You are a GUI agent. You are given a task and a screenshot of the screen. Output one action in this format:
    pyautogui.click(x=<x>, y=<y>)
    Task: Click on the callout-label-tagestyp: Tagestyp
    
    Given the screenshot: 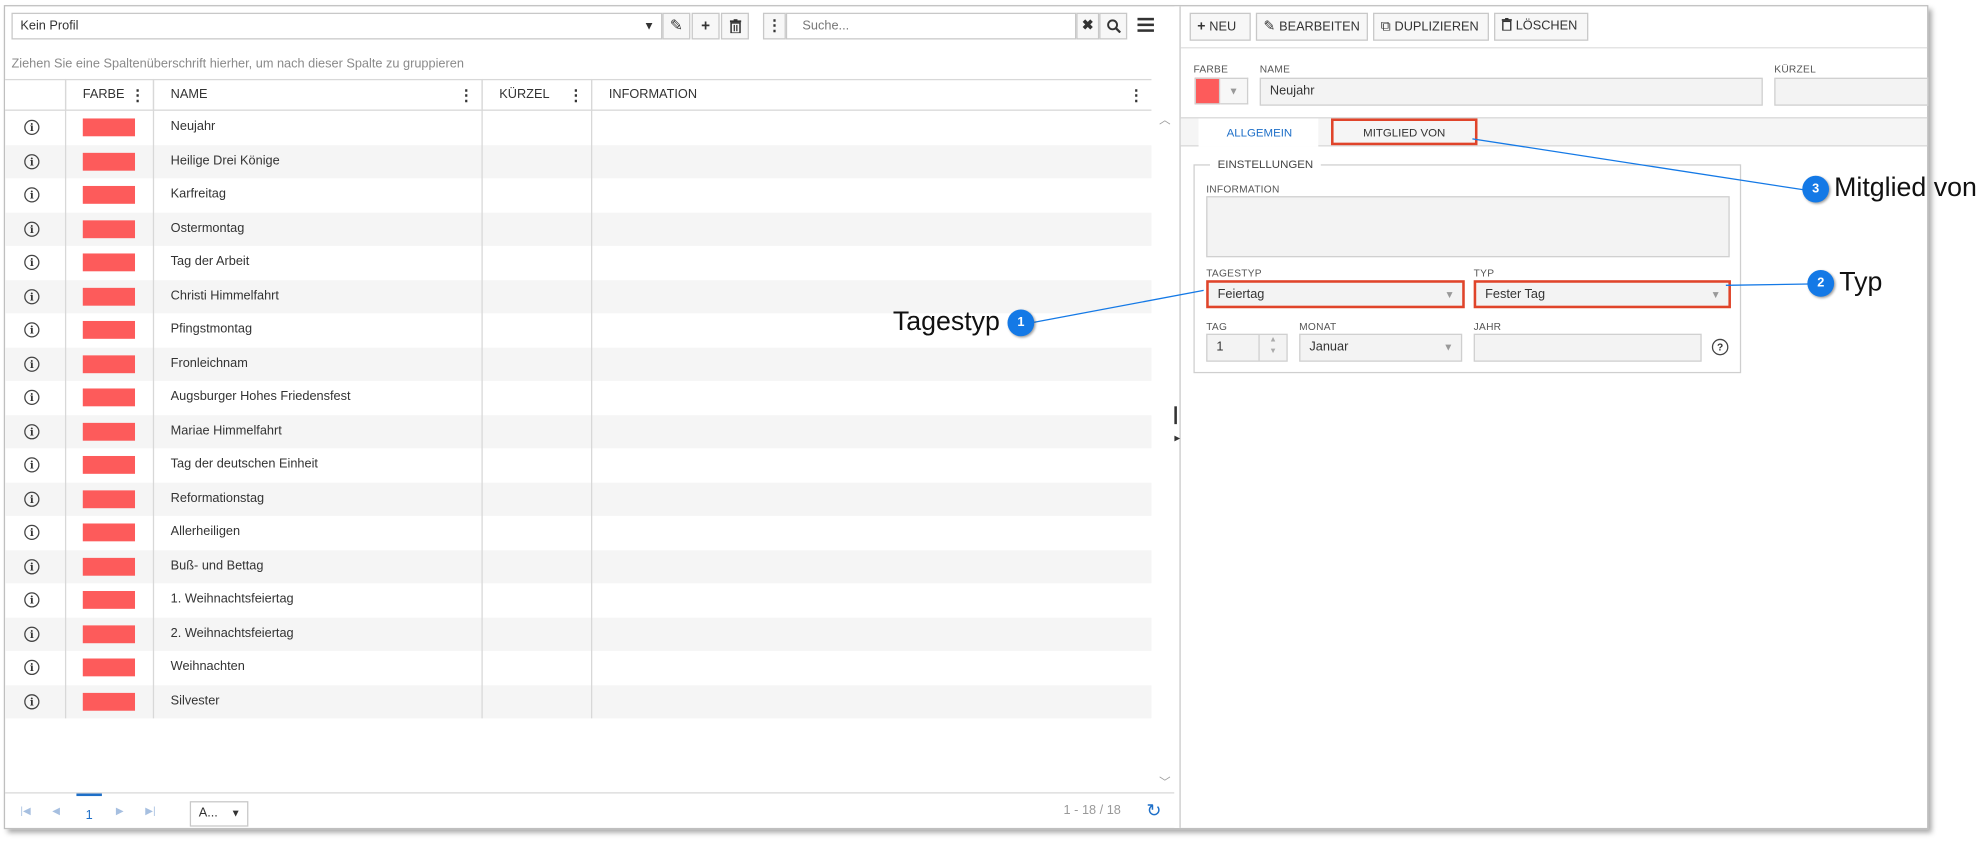 What is the action you would take?
    pyautogui.click(x=946, y=321)
    